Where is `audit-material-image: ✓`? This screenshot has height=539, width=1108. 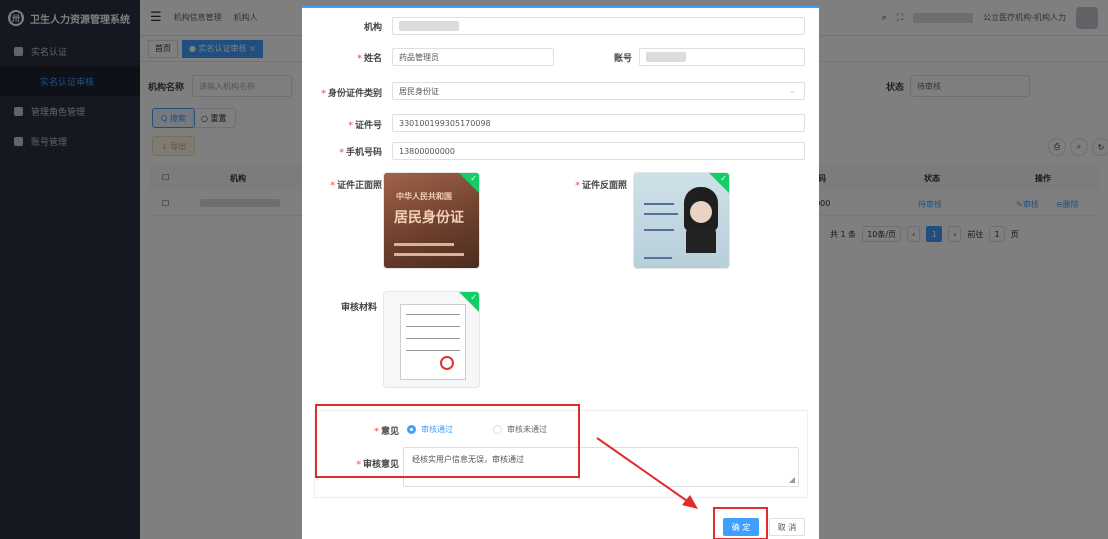
audit-material-image: ✓ is located at coordinates (431, 339).